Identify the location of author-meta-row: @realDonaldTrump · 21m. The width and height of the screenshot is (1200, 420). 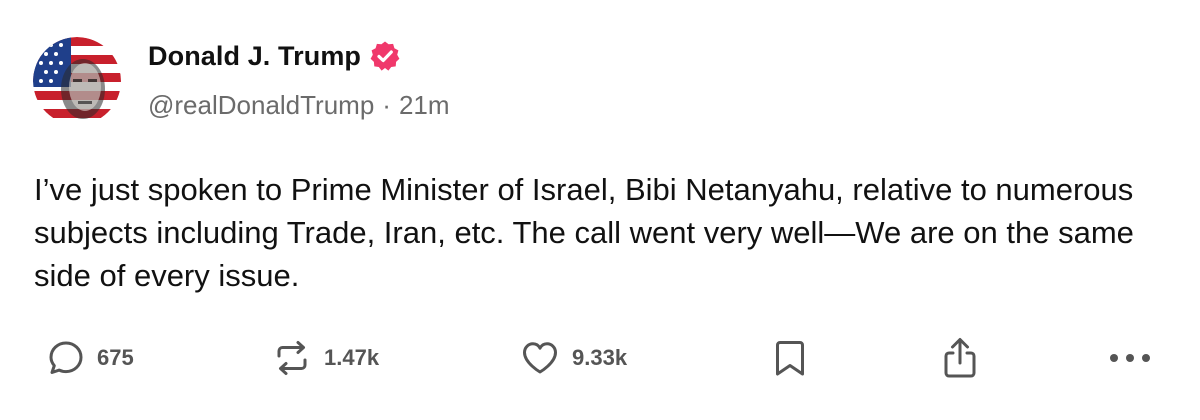
(299, 105).